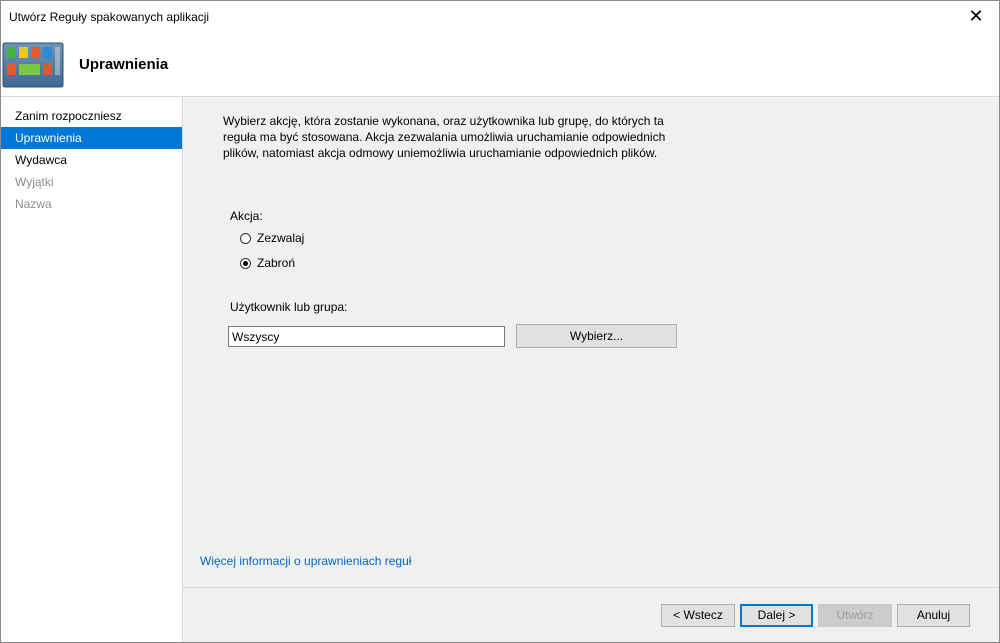 The image size is (1000, 643). I want to click on sidebar-item-wyjatki: Wyjątki, so click(34, 182).